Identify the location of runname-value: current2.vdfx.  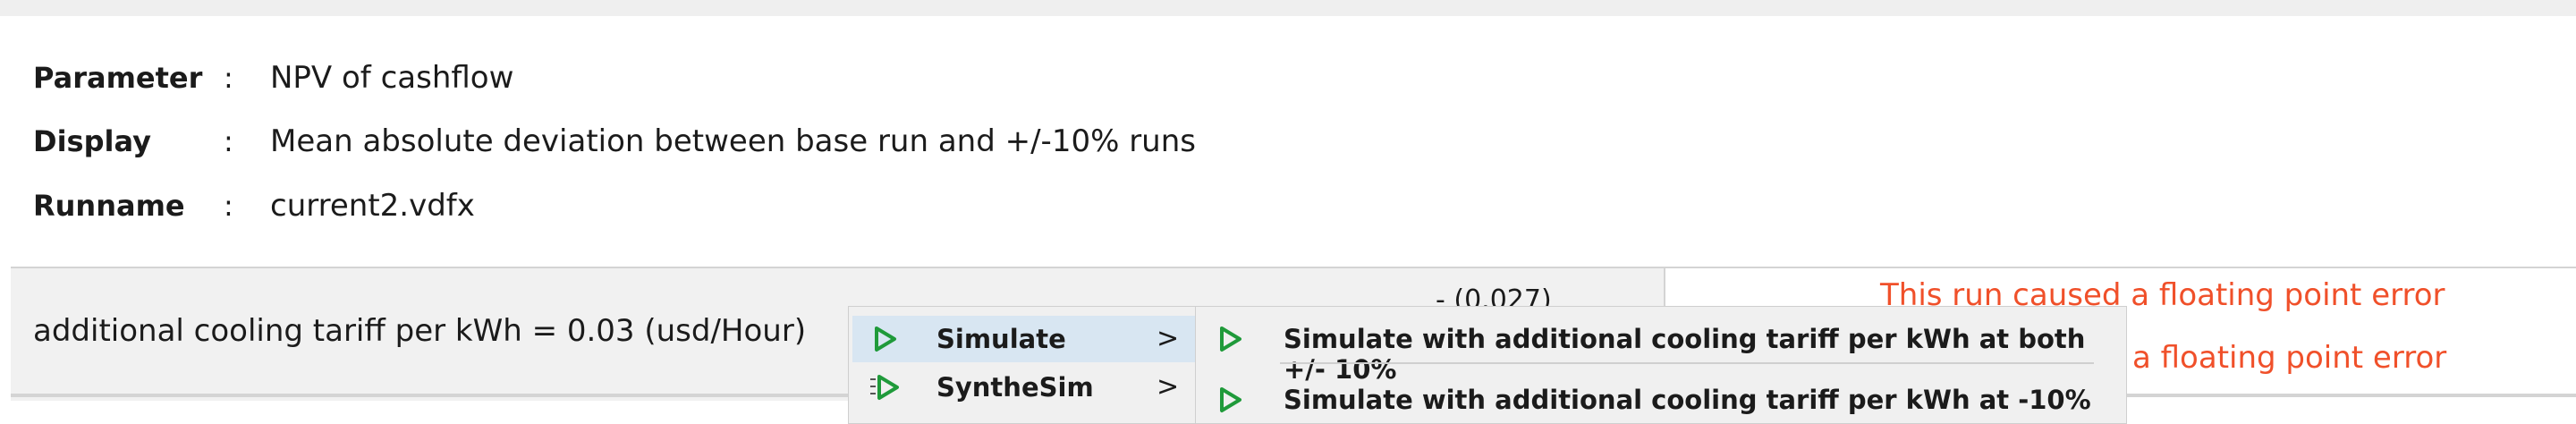
(372, 206).